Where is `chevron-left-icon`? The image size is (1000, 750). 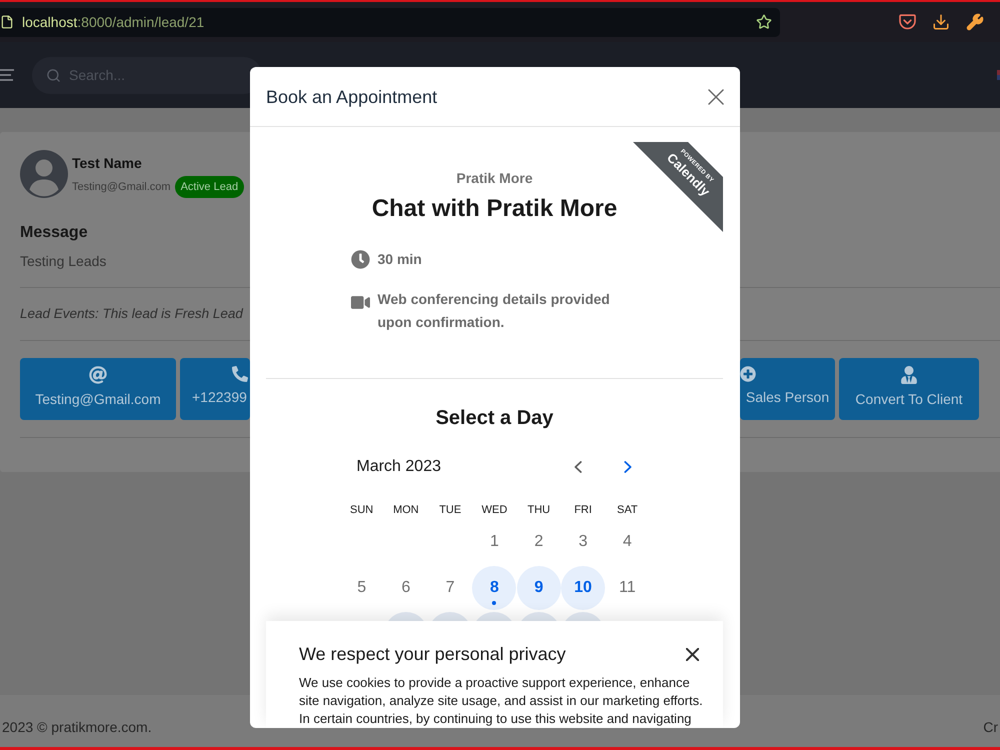
chevron-left-icon is located at coordinates (578, 467).